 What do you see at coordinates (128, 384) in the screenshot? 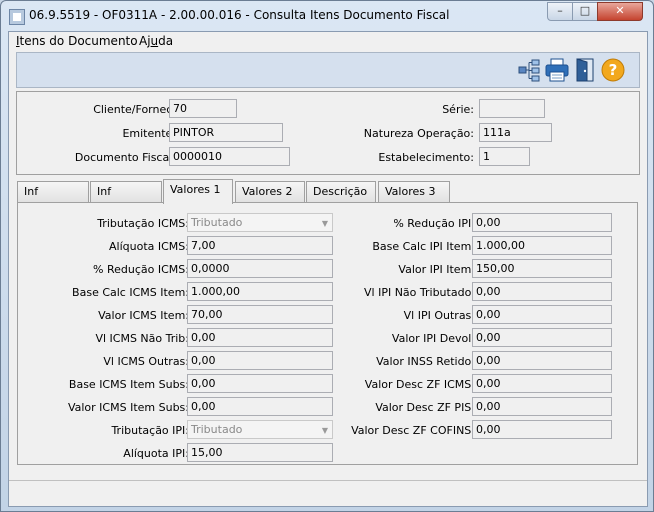
I see `base-icms-item-subs-label: Base ICMS Item Subs:` at bounding box center [128, 384].